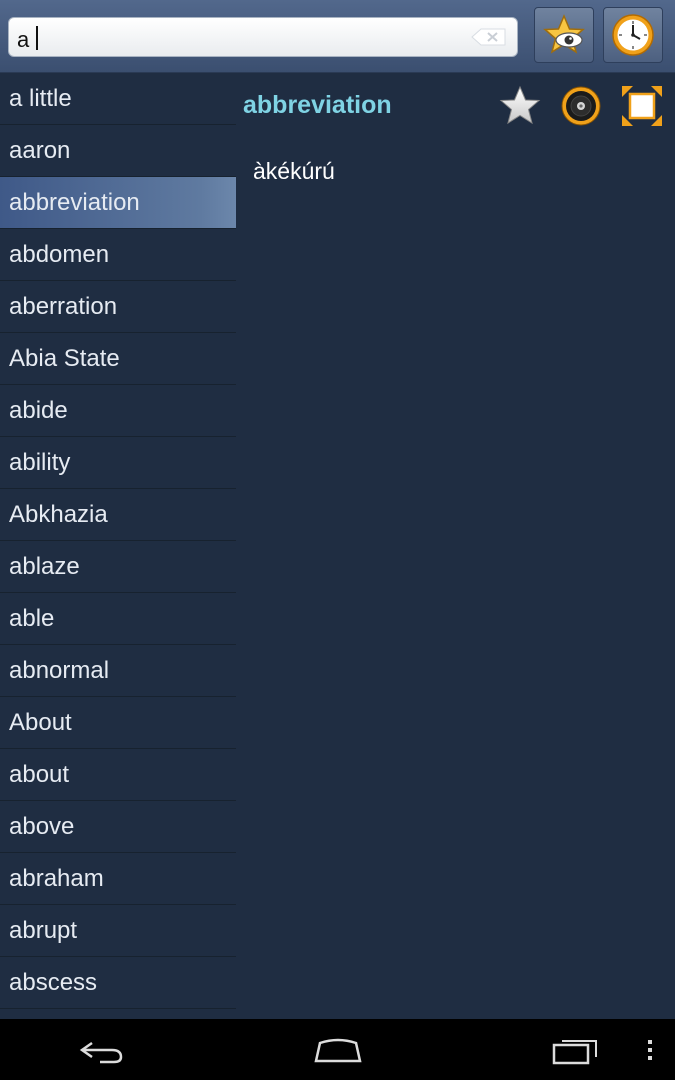 The image size is (675, 1080). I want to click on list-item: able, so click(118, 619).